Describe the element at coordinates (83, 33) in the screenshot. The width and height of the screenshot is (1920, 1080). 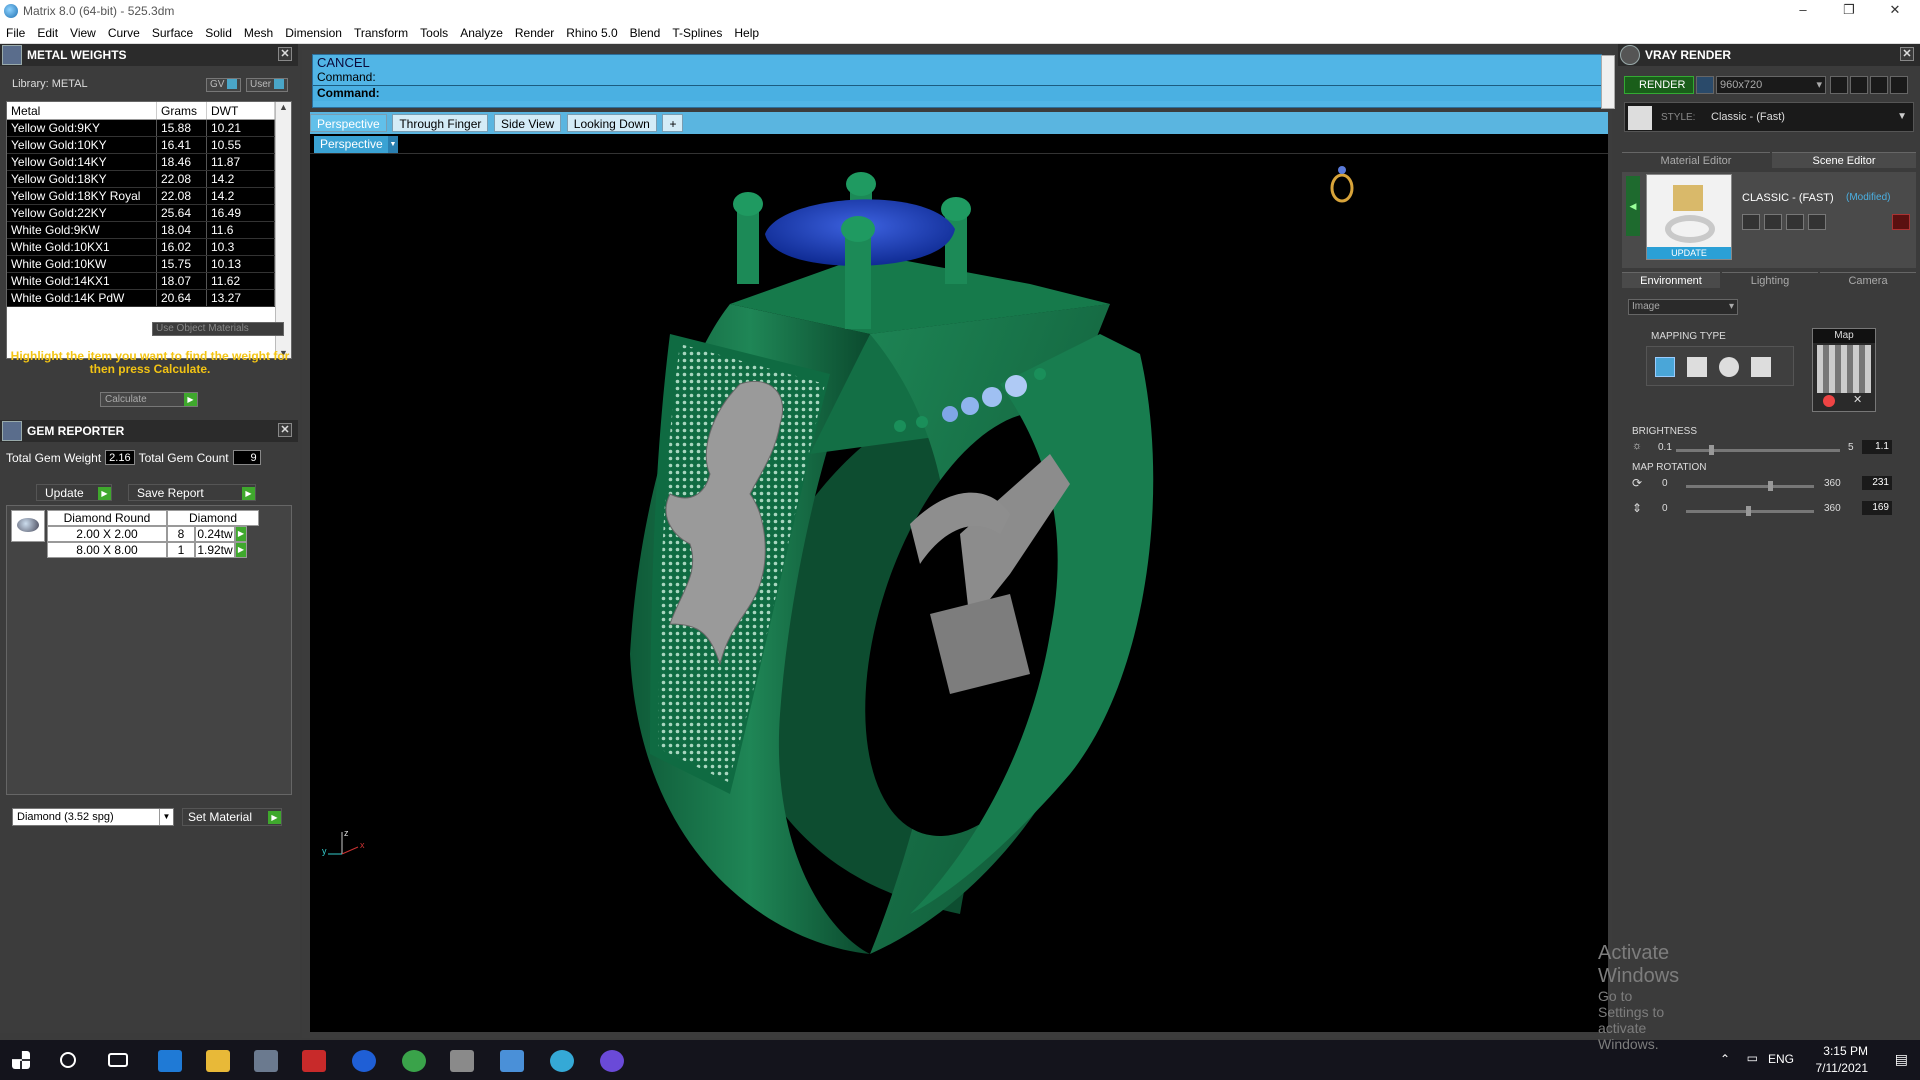
I see `menu-view: View` at that location.